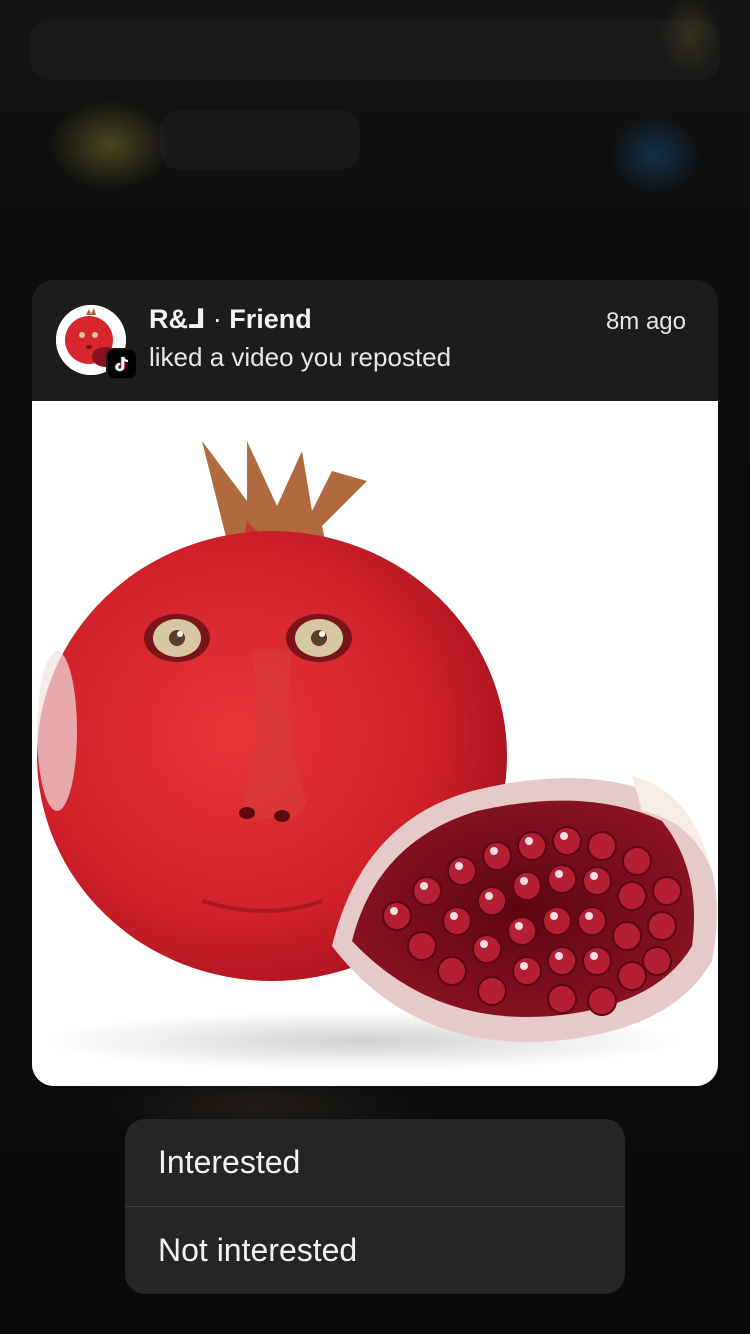 The width and height of the screenshot is (750, 1334). Describe the element at coordinates (177, 319) in the screenshot. I see `sender-name: R&⅃` at that location.